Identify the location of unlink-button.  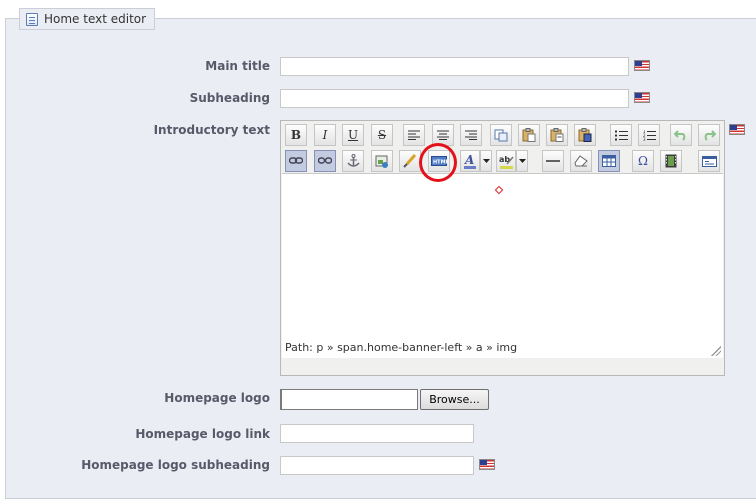
(325, 161).